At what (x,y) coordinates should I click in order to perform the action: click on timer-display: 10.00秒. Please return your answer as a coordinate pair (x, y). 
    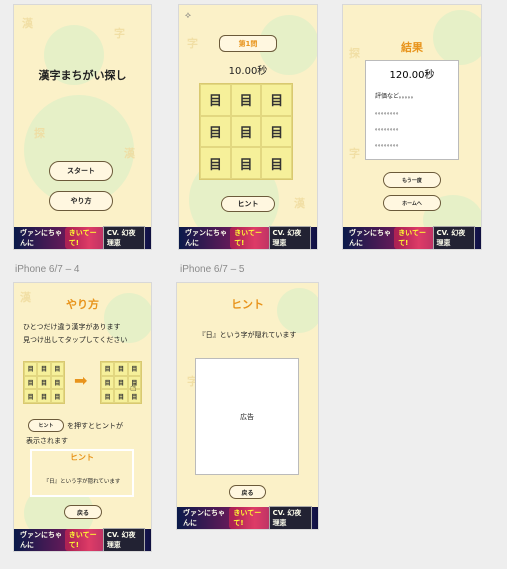
    Looking at the image, I should click on (248, 71).